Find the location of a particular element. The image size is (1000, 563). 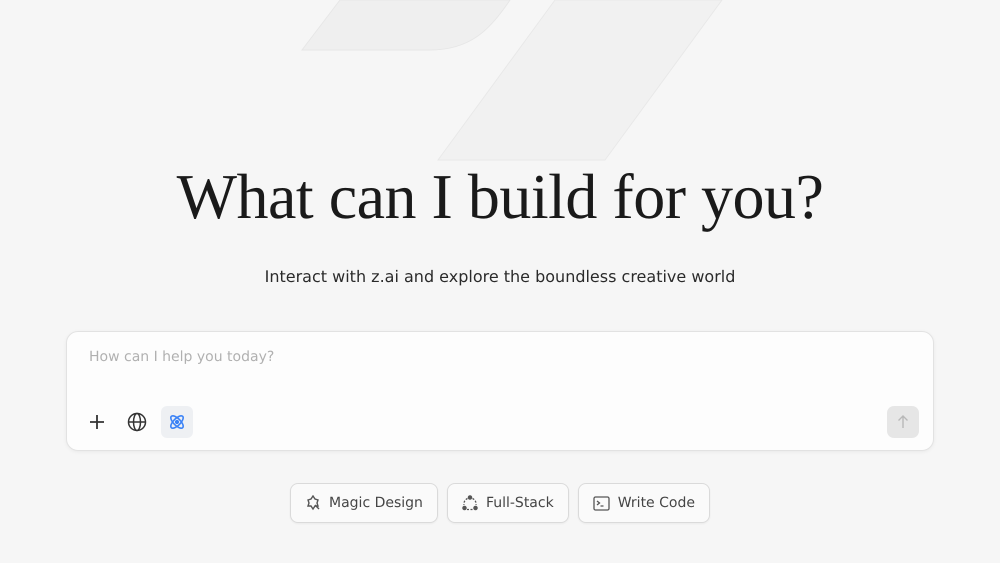

arrow-up-icon is located at coordinates (903, 422).